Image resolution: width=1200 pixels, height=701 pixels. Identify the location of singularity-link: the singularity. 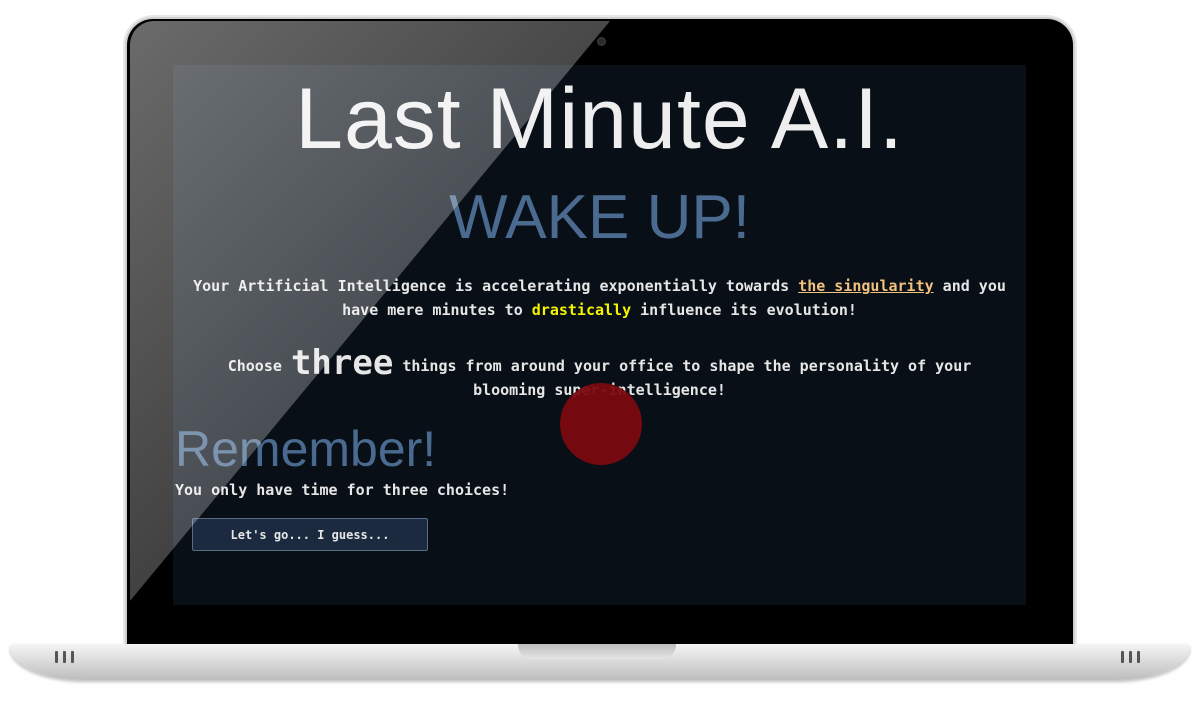
(865, 286).